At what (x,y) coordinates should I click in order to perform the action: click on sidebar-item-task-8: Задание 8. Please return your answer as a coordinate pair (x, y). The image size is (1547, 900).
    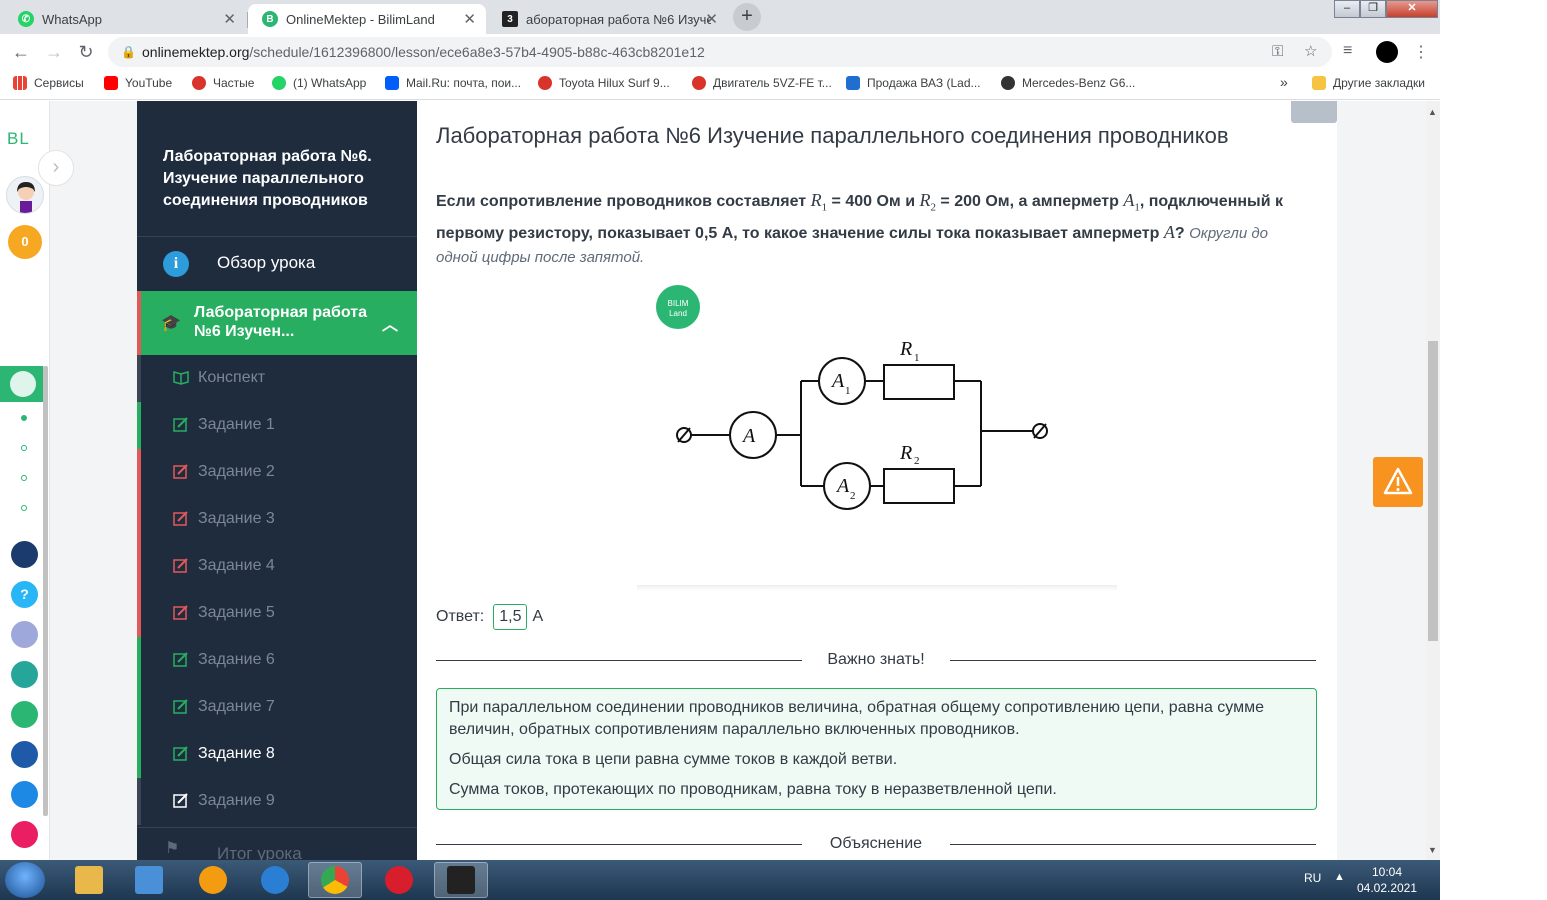
    Looking at the image, I should click on (277, 754).